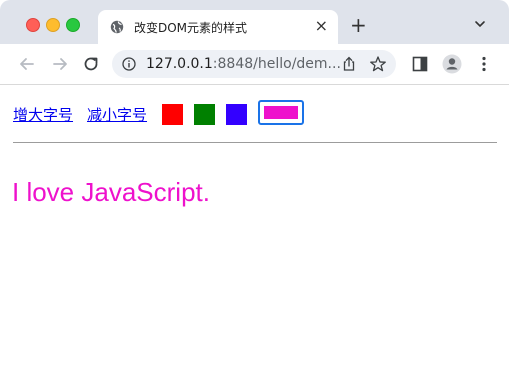 The image size is (509, 384). What do you see at coordinates (236, 114) in the screenshot?
I see `blue-swatch-button` at bounding box center [236, 114].